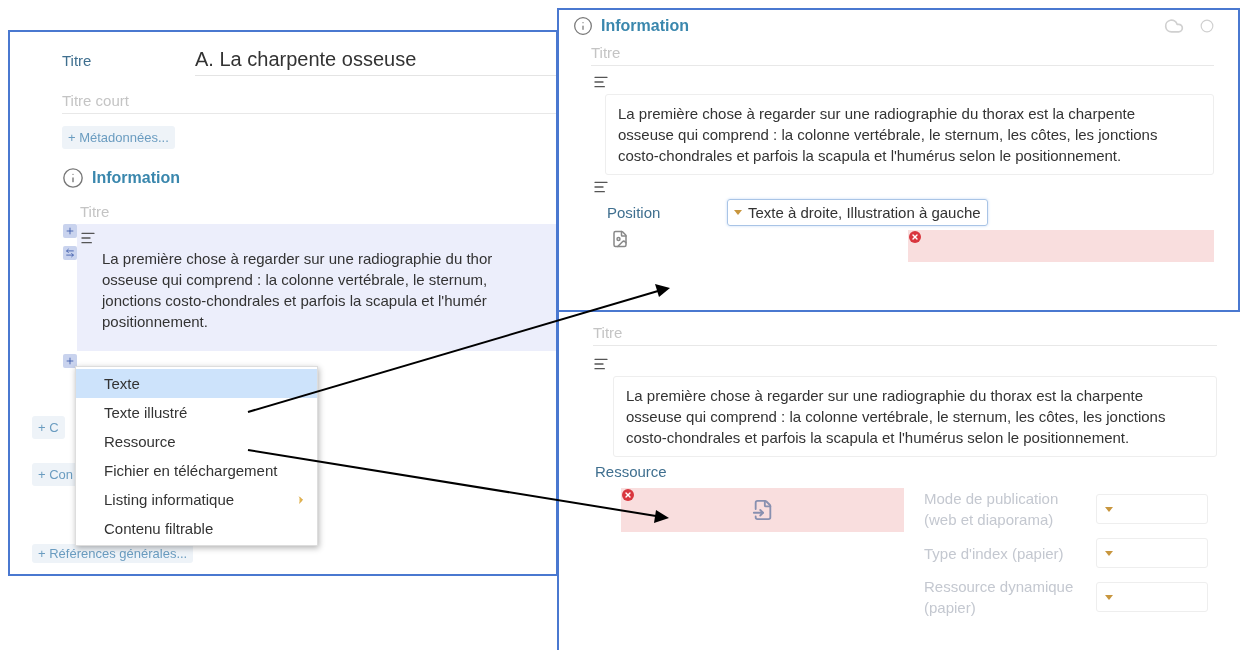  I want to click on short-title-field: Titre court, so click(309, 101).